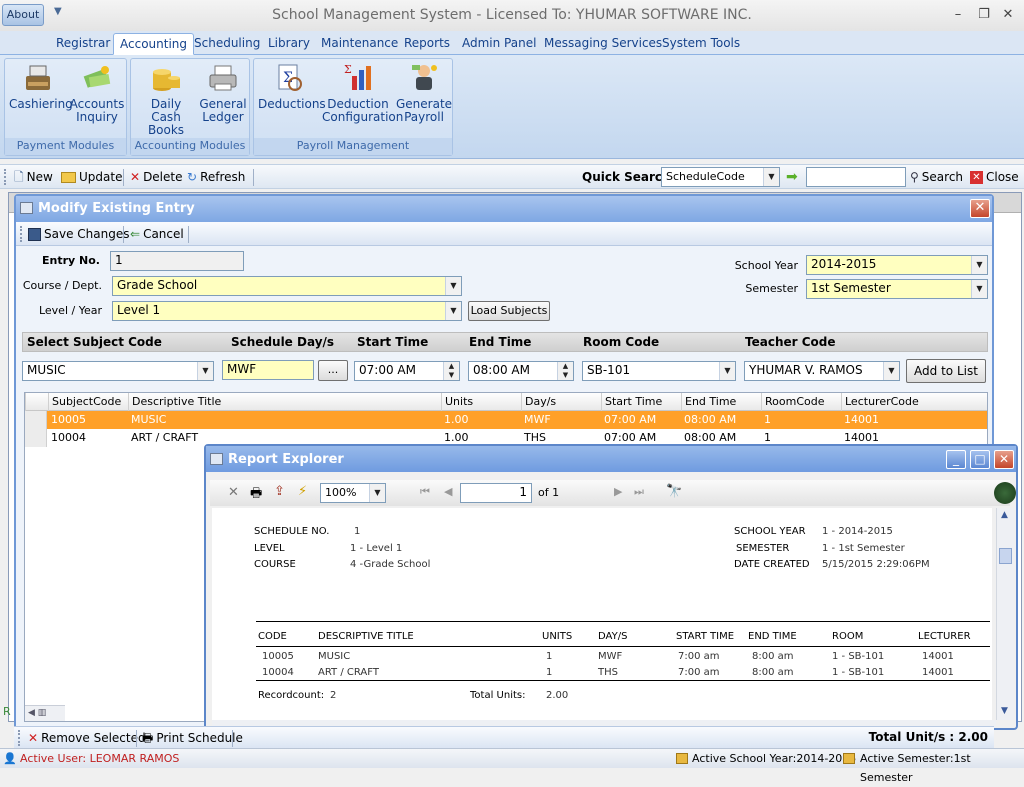 The height and width of the screenshot is (787, 1024). I want to click on report-cell: MUSIC, so click(334, 656).